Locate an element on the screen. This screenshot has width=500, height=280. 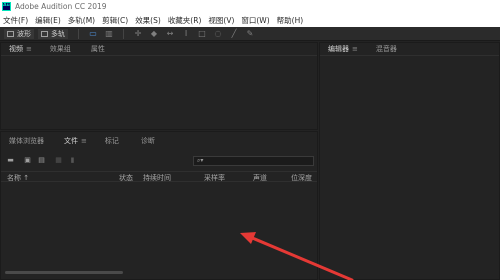
import-file-icon: ▣ is located at coordinates (27, 160).